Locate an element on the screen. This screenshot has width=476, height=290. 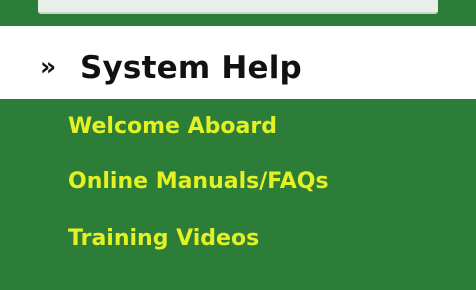
menu-item-online-manuals-faqs: Online Manuals/FAQs is located at coordinates (198, 182).